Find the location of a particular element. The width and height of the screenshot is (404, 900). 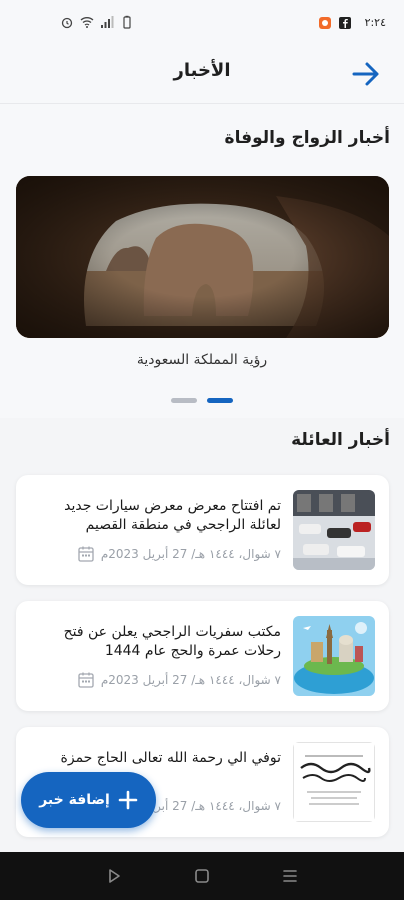

back-button is located at coordinates (366, 74).